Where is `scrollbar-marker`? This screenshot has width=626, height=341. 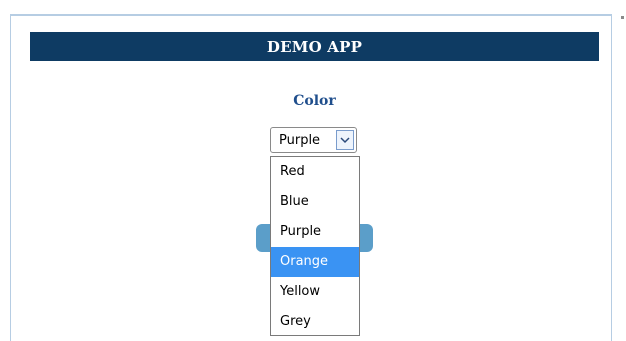 scrollbar-marker is located at coordinates (622, 17).